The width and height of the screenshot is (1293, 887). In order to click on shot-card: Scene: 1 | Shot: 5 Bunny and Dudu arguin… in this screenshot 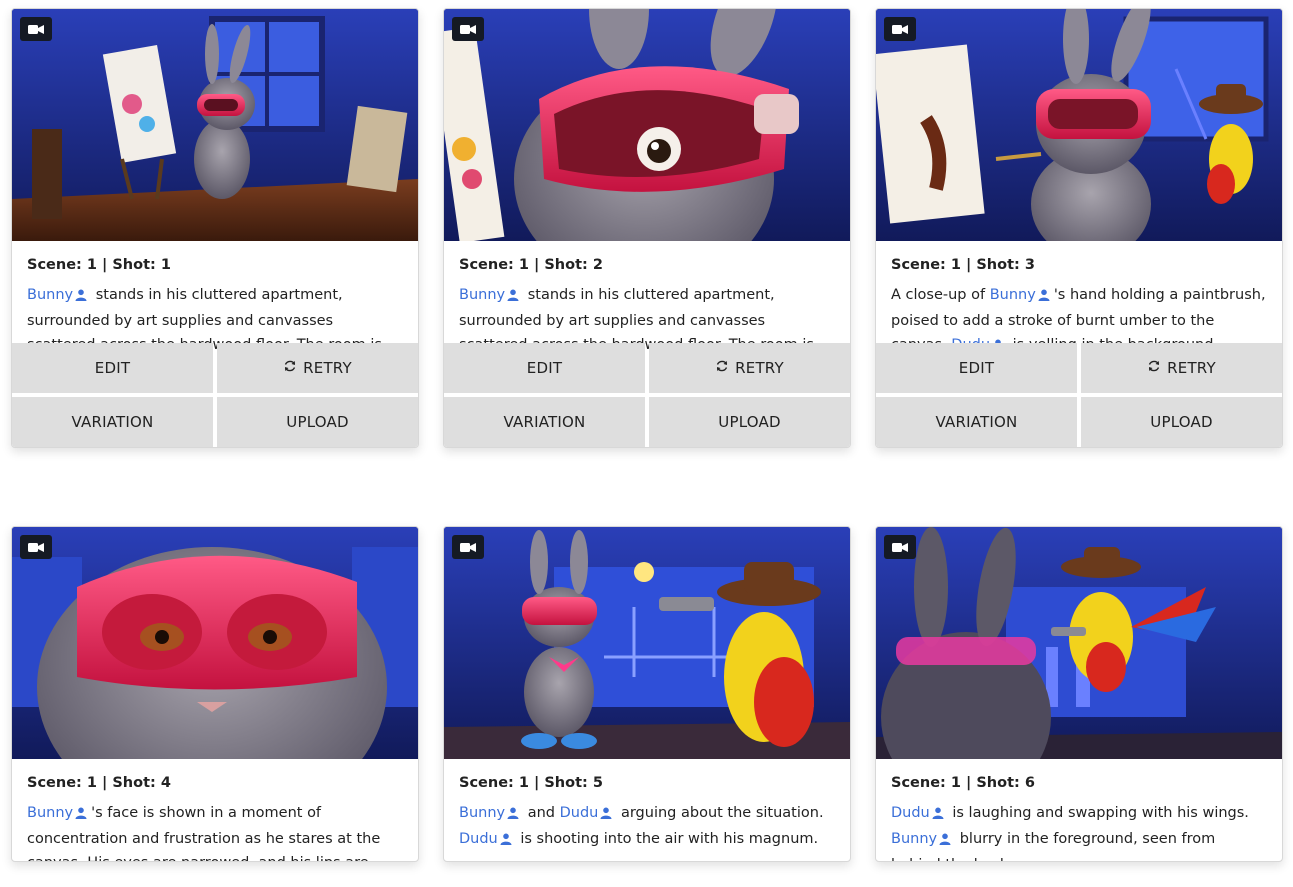, I will do `click(647, 694)`.